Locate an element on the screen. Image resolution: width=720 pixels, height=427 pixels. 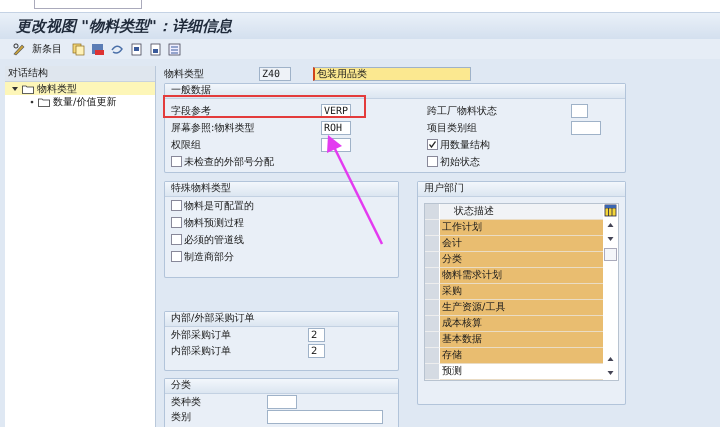
group-title: 特殊物料类型 is located at coordinates (281, 189).